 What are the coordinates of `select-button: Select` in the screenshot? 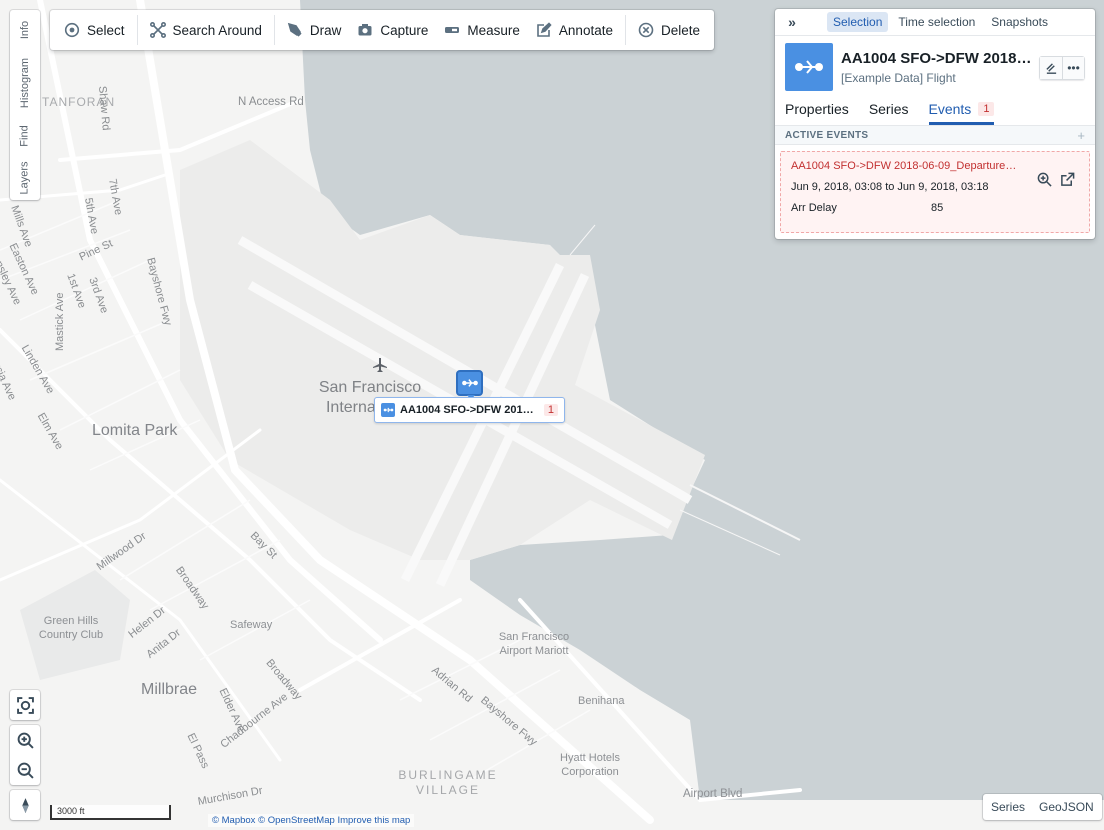 It's located at (94, 30).